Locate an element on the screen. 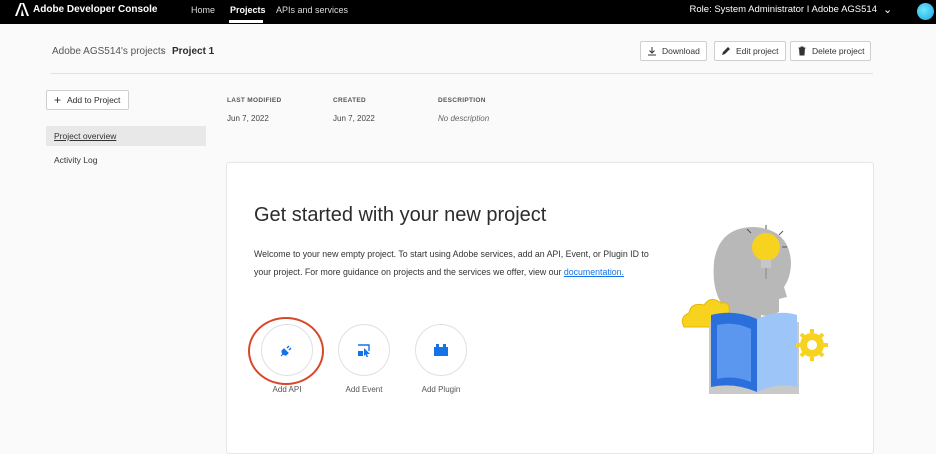  sidebar-item-activity-log: Activity Log is located at coordinates (126, 160).